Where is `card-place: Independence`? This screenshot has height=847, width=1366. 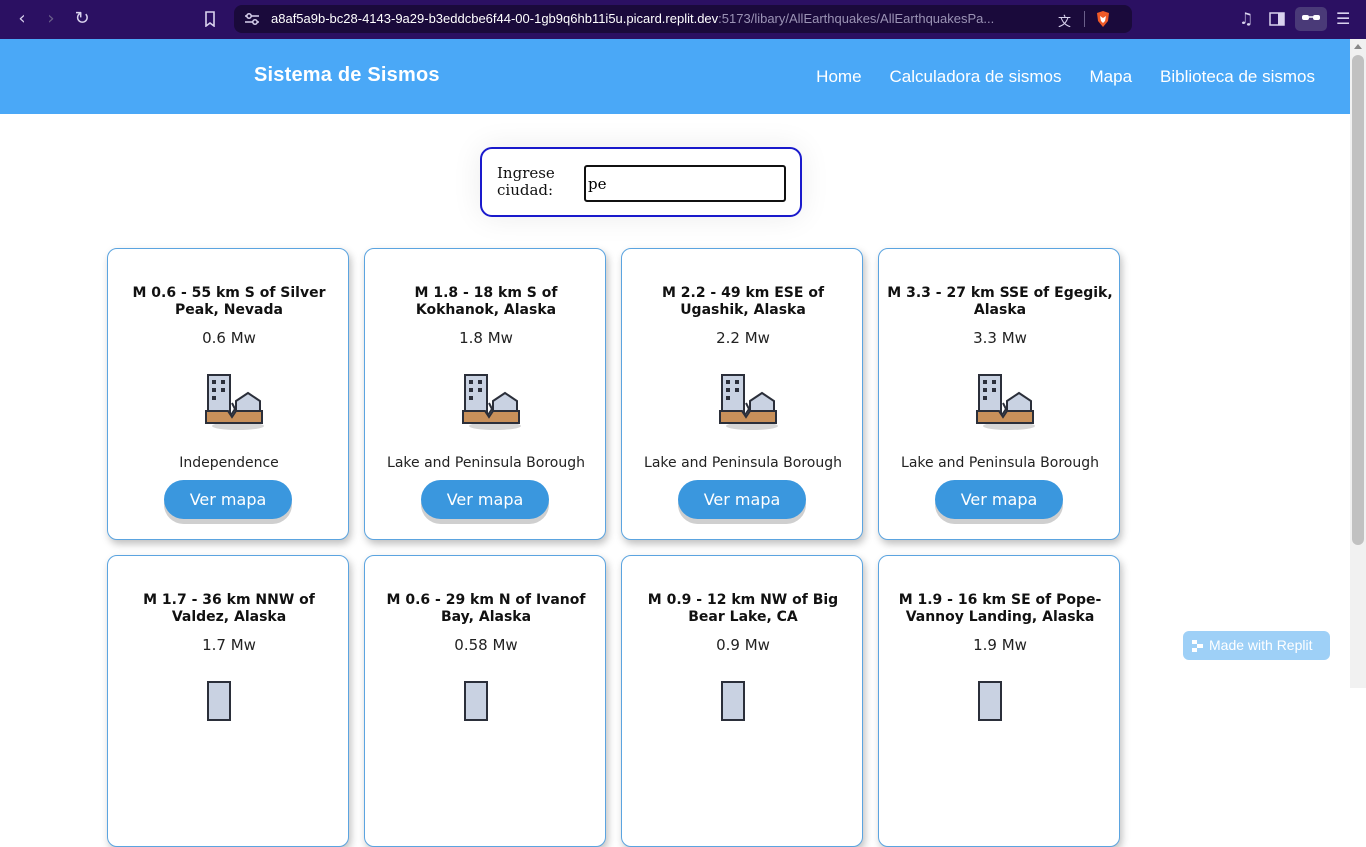 card-place: Independence is located at coordinates (229, 463).